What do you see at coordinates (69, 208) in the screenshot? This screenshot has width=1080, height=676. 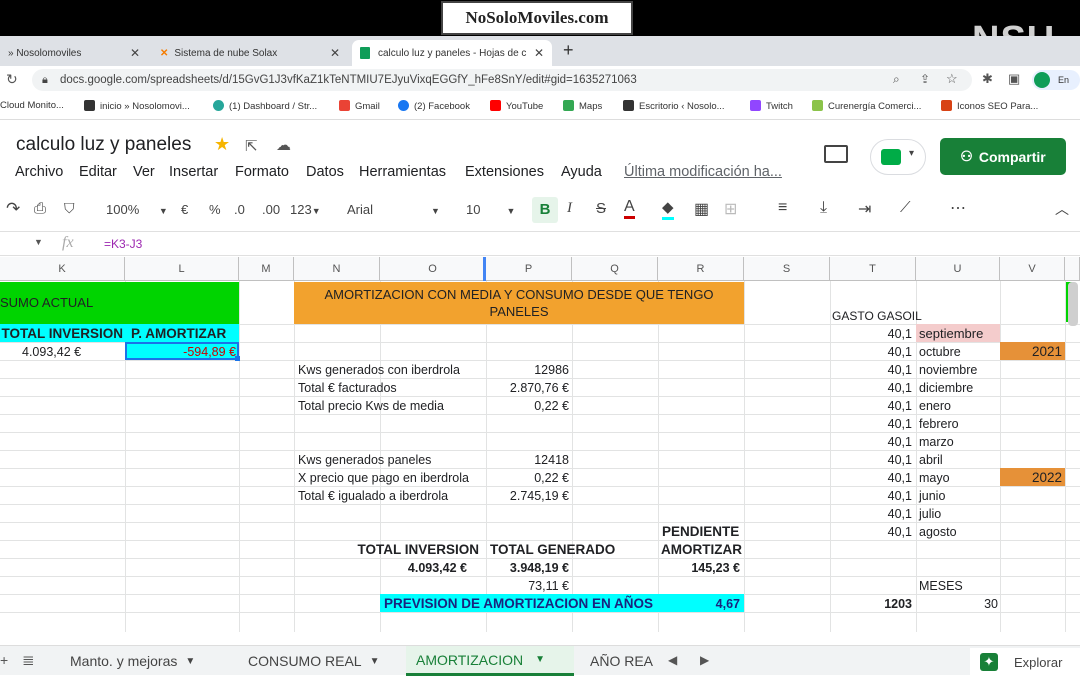 I see `paint-format-icon: ⛉` at bounding box center [69, 208].